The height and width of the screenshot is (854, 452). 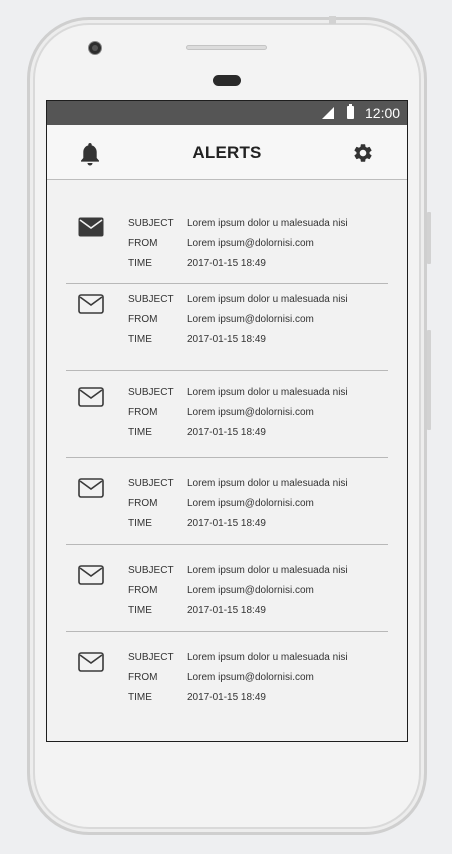 What do you see at coordinates (383, 113) in the screenshot?
I see `status-time: 12:00` at bounding box center [383, 113].